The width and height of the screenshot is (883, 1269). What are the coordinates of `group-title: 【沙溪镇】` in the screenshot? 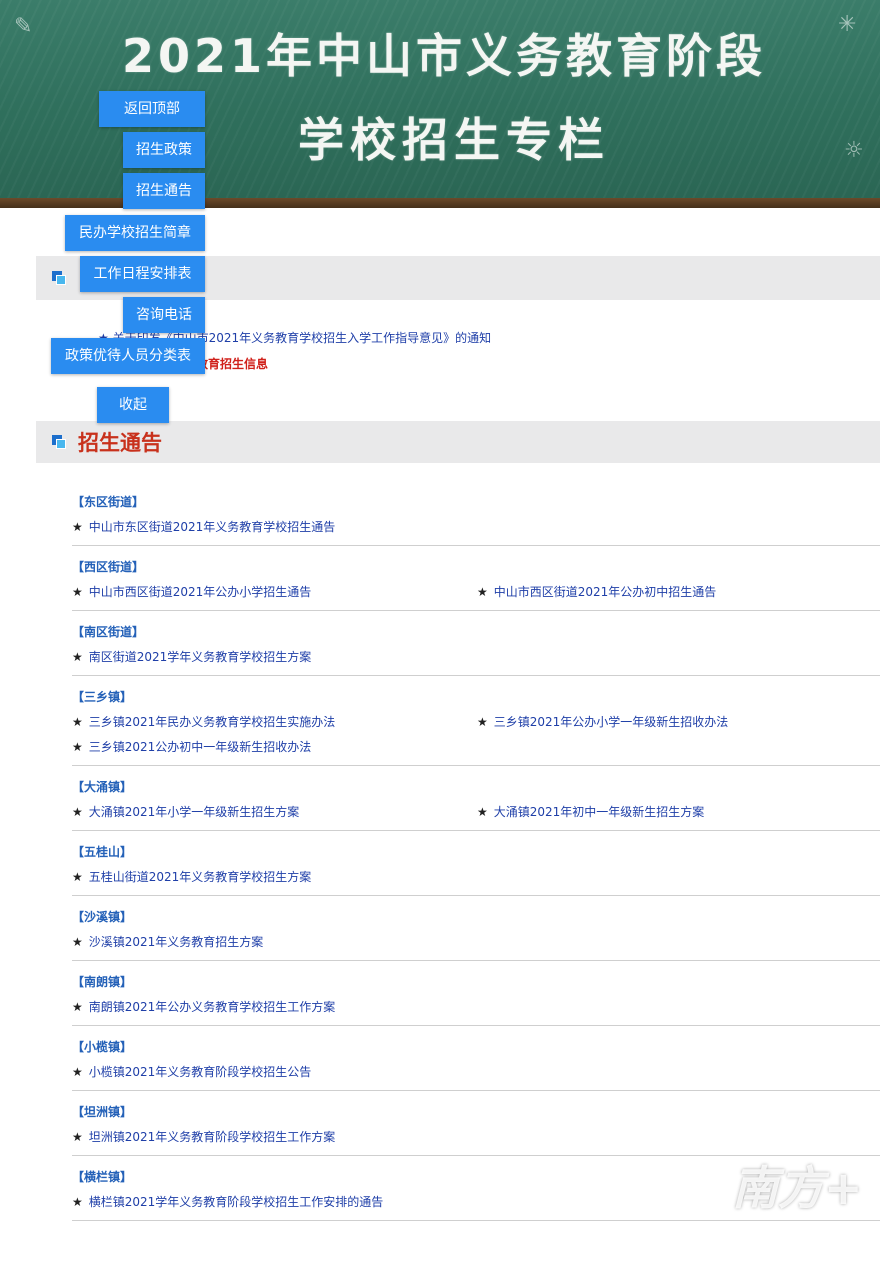 It's located at (102, 917).